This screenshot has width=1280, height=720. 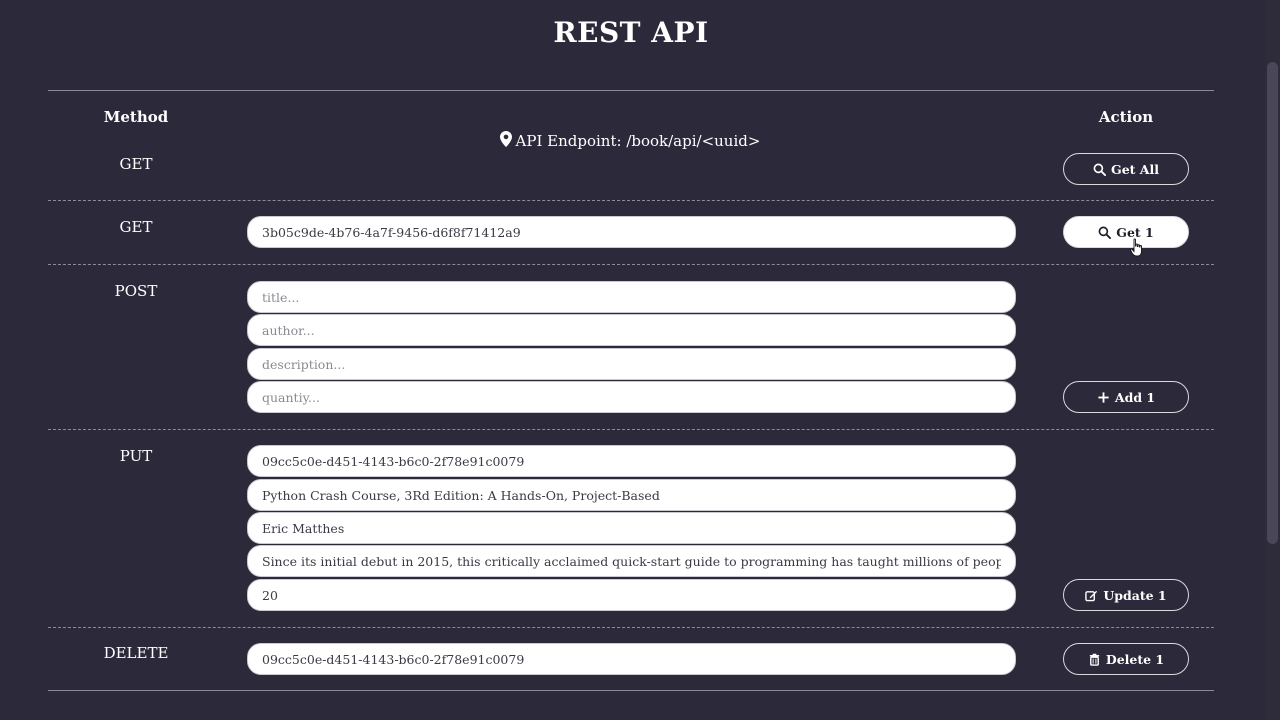 I want to click on delete-one-button-label: Delete 1, so click(x=1135, y=659).